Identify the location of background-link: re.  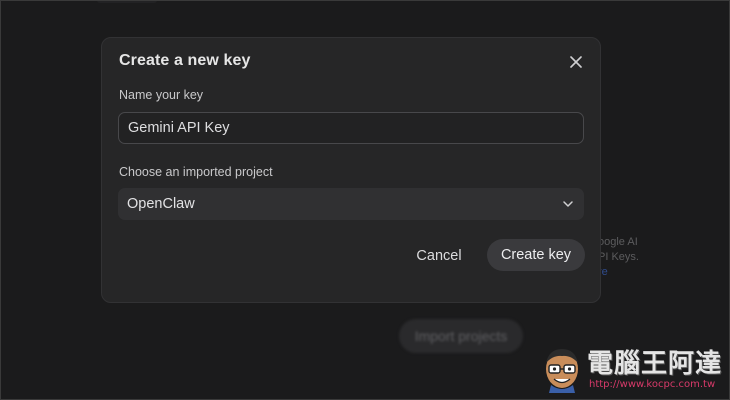
(603, 272).